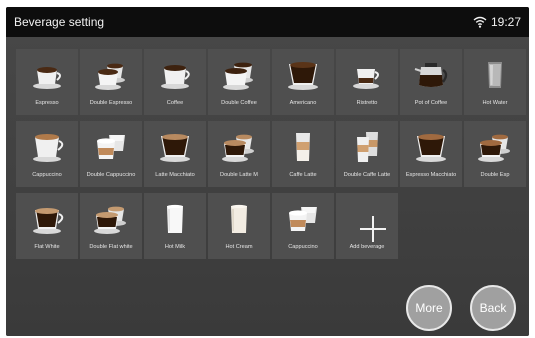 Image resolution: width=535 pixels, height=338 pixels. Describe the element at coordinates (238, 148) in the screenshot. I see `double-latte-macchiato-cups-icon` at that location.